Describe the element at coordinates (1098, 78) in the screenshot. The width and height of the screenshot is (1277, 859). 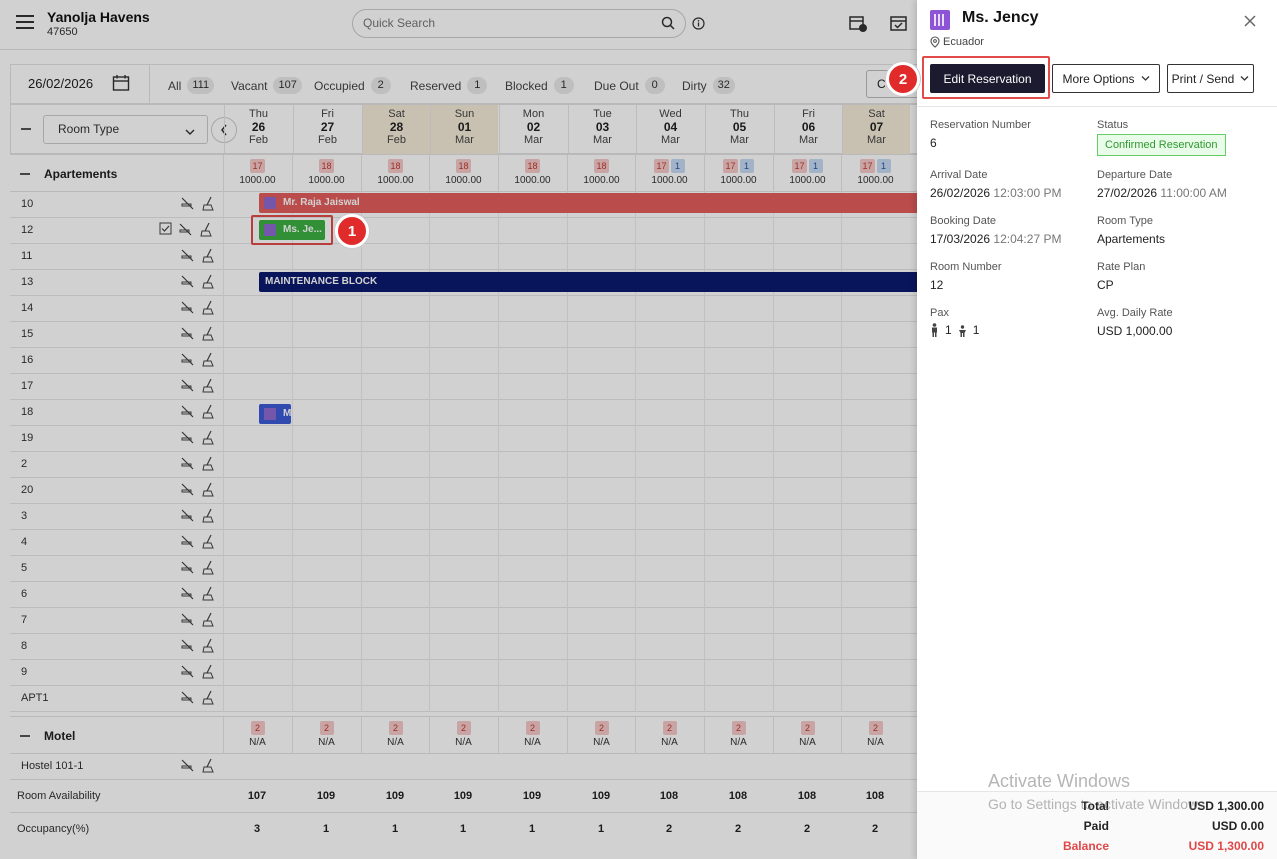
I see `more-options-label: More Options` at that location.